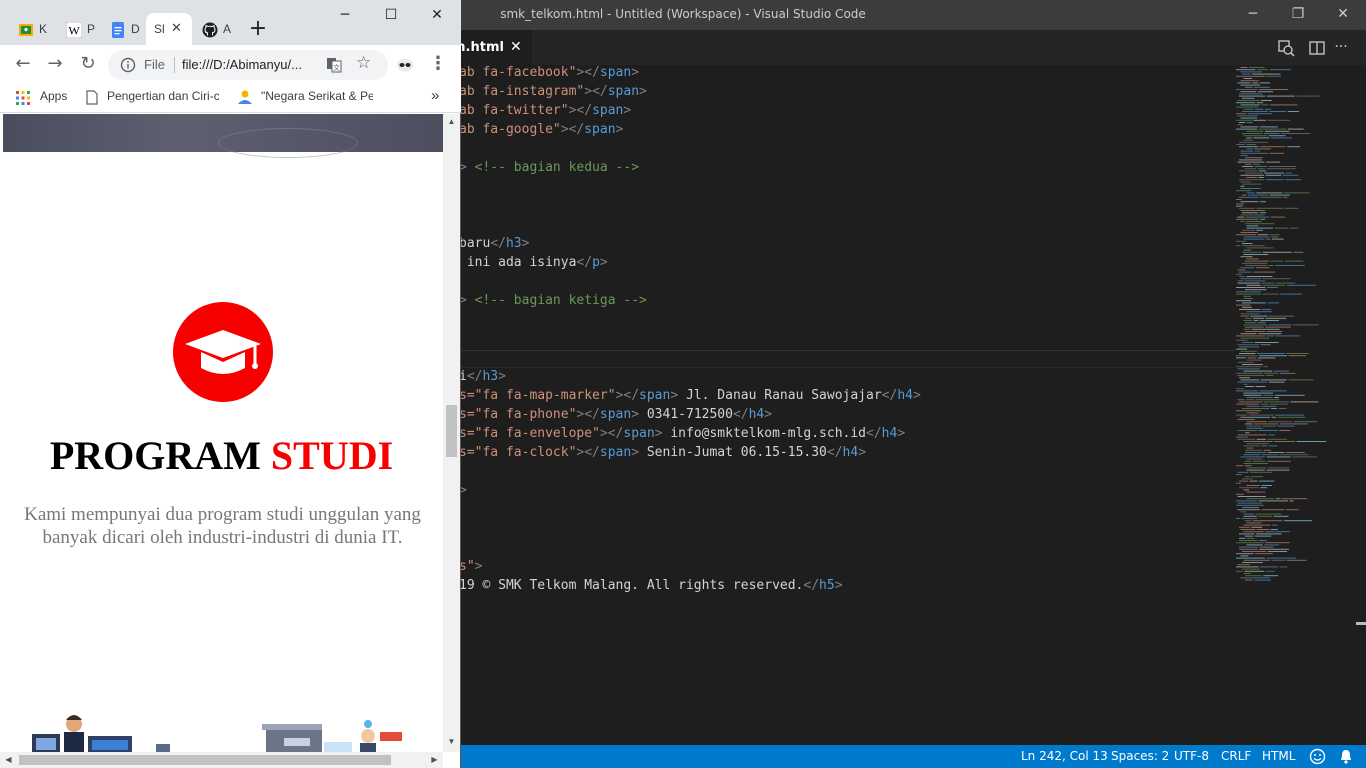 The height and width of the screenshot is (768, 1366). I want to click on code-line: ab fa-facebook"></span>, so click(549, 74).